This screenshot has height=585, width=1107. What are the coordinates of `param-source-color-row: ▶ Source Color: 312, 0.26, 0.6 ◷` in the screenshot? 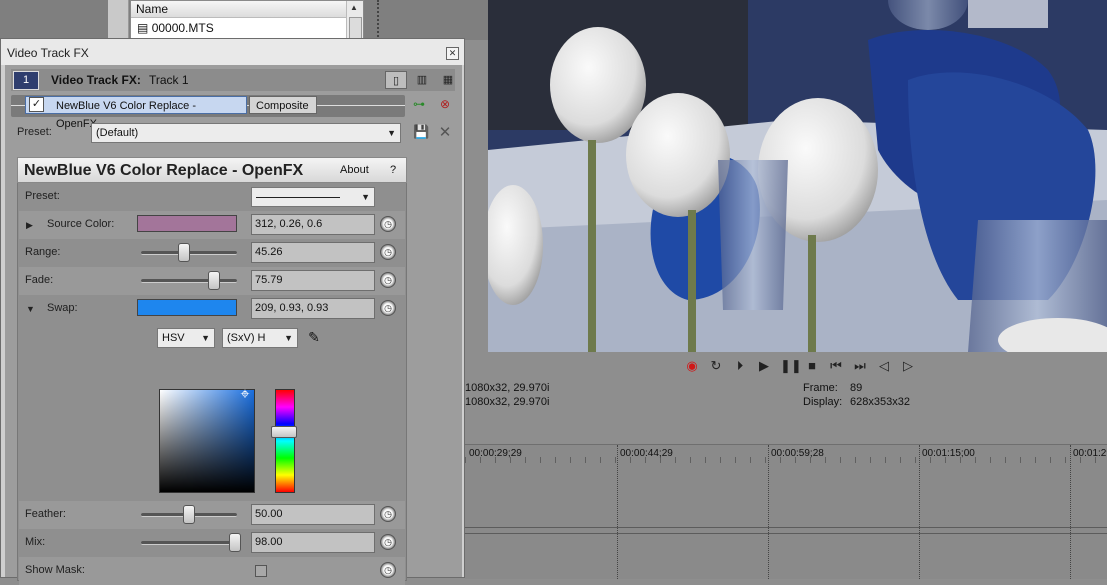 It's located at (212, 225).